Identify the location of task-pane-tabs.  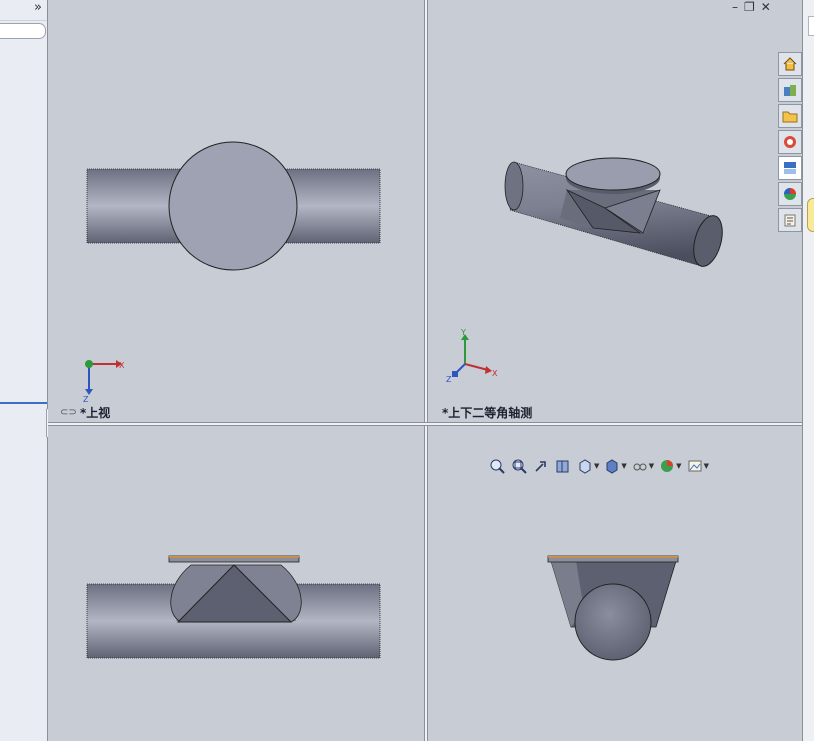
(790, 143).